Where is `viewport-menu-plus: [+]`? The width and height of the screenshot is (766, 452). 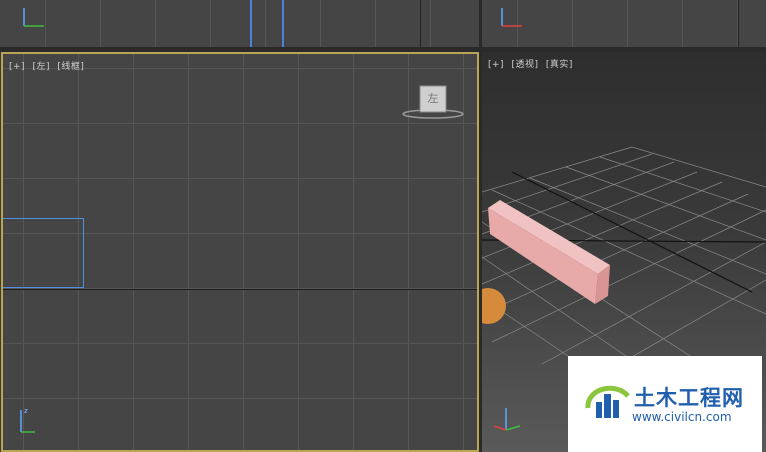
viewport-menu-plus: [+] is located at coordinates (17, 67).